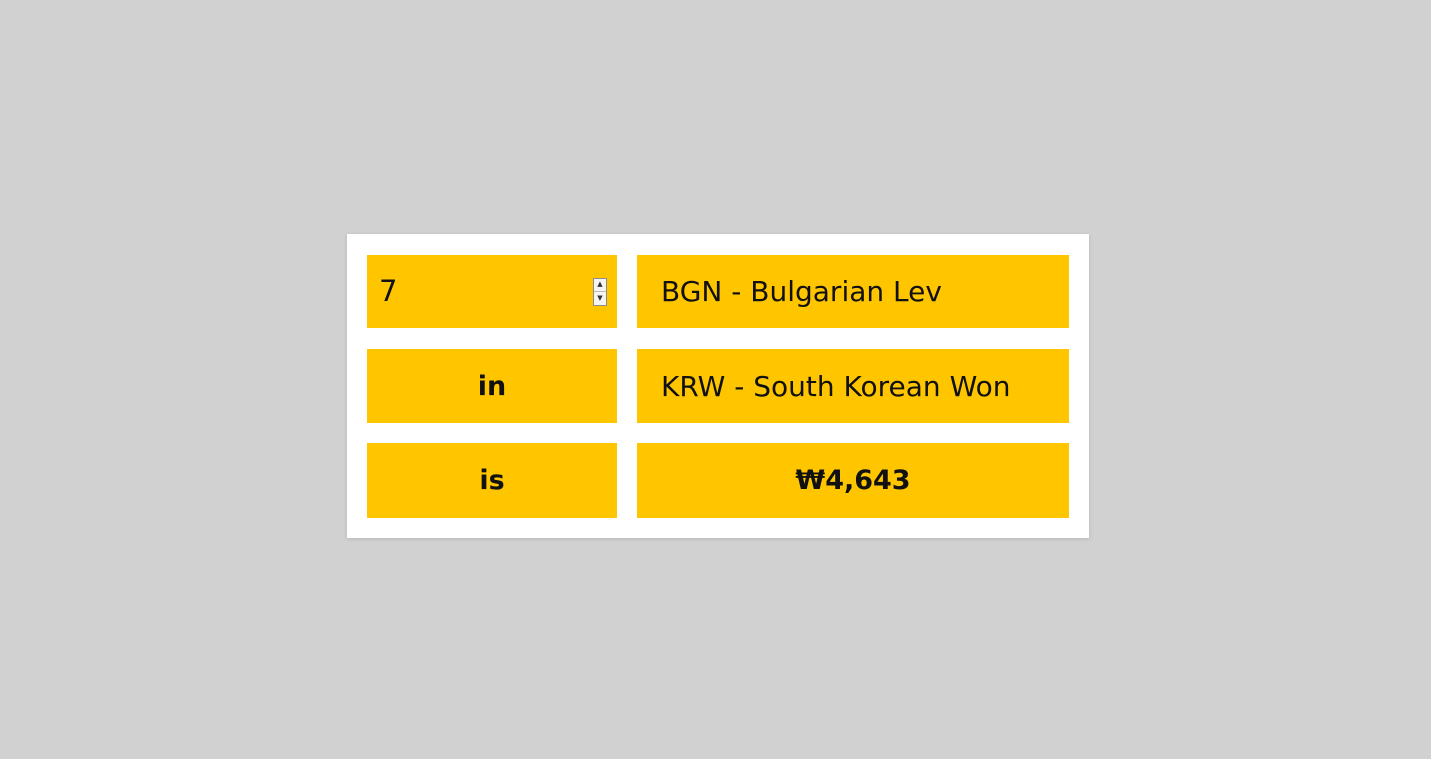  I want to click on from-currency-select: BGN - Bulgarian Lev, so click(853, 291).